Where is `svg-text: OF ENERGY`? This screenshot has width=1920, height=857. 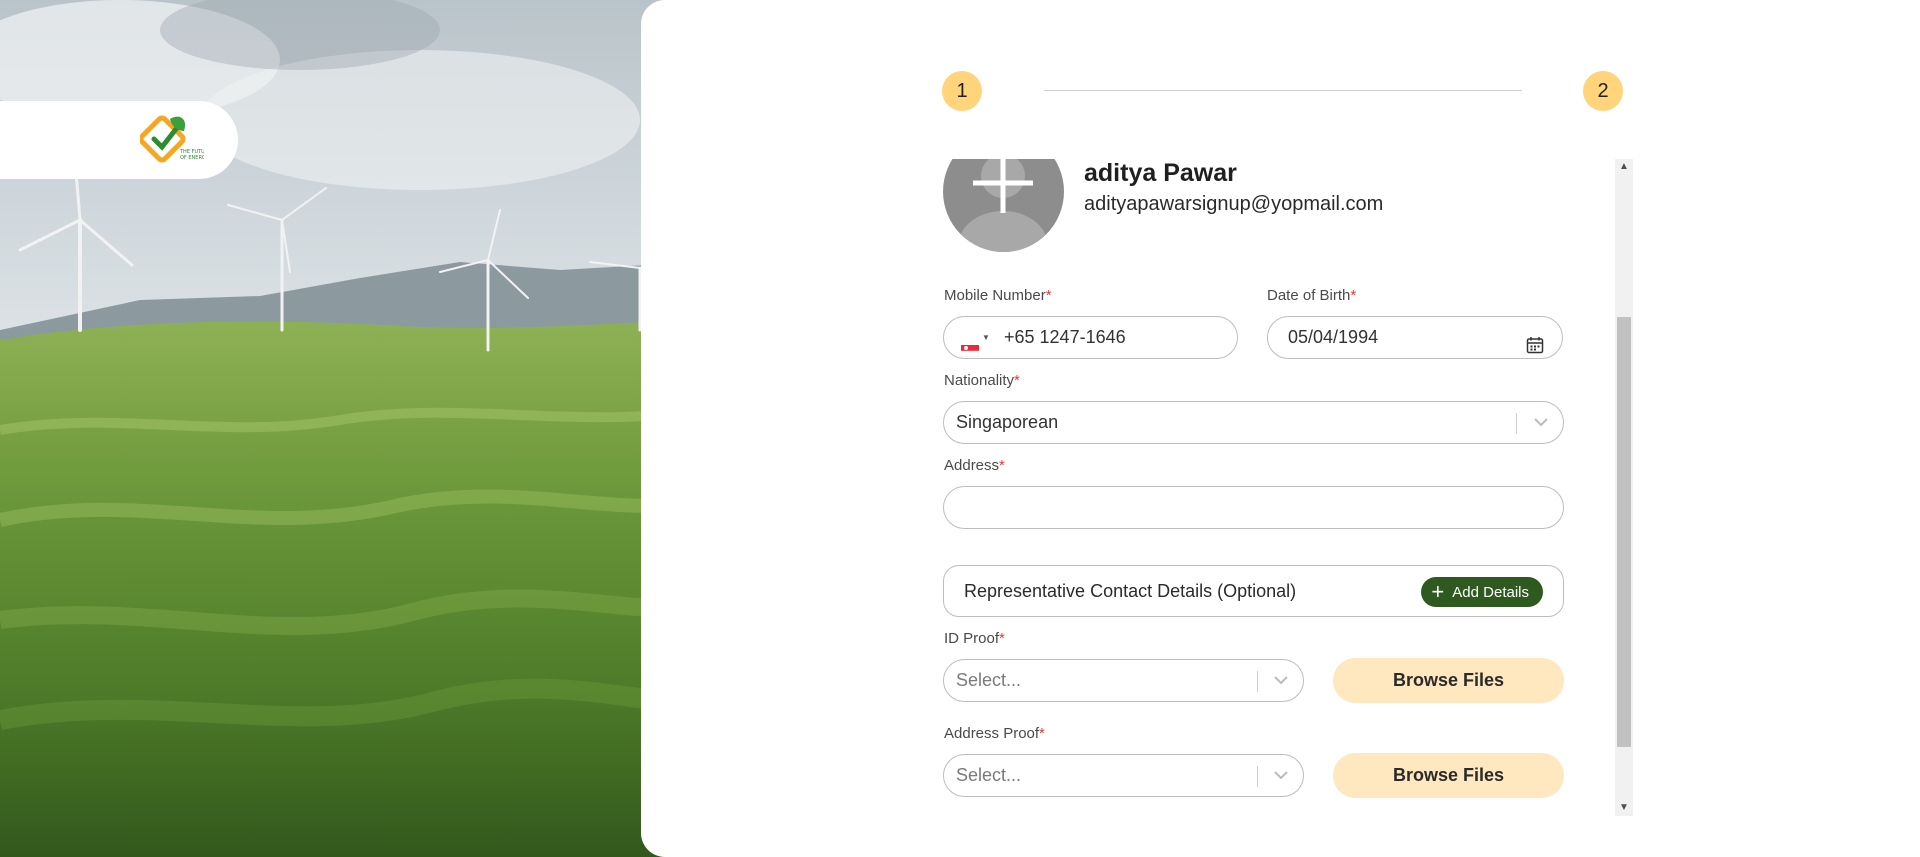 svg-text: OF ENERGY is located at coordinates (192, 158).